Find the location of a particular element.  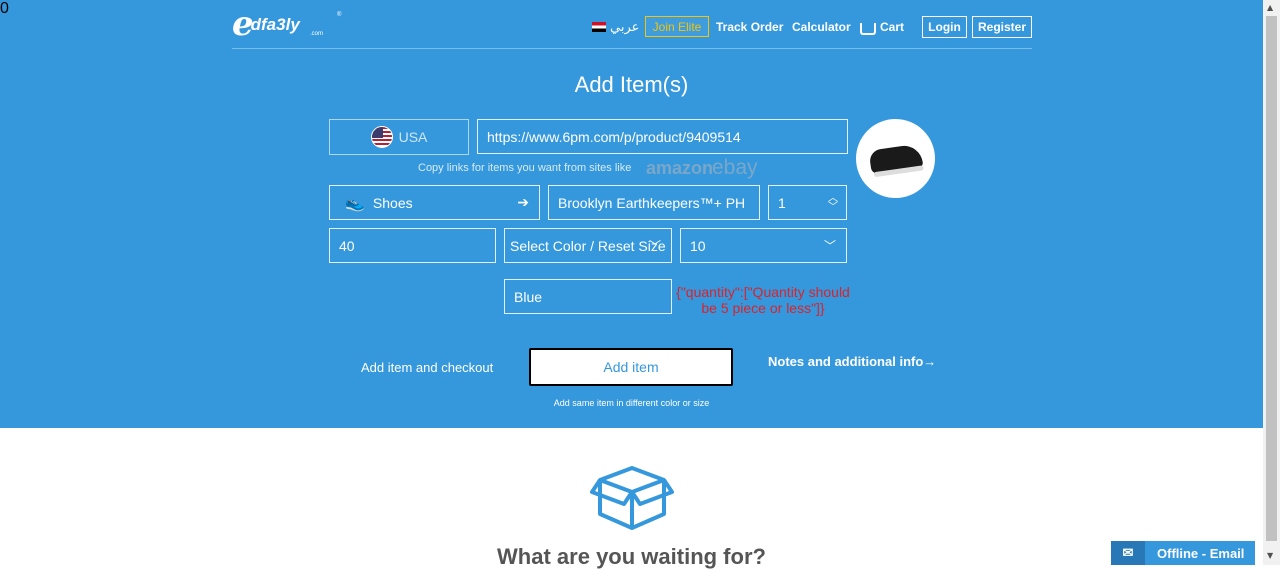

item-name-input: Brooklyn Earthkeepers™+ PH is located at coordinates (654, 202).